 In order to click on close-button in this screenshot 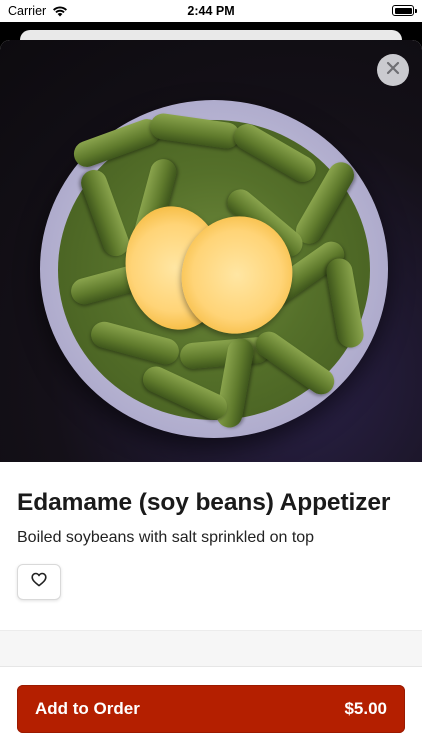, I will do `click(393, 70)`.